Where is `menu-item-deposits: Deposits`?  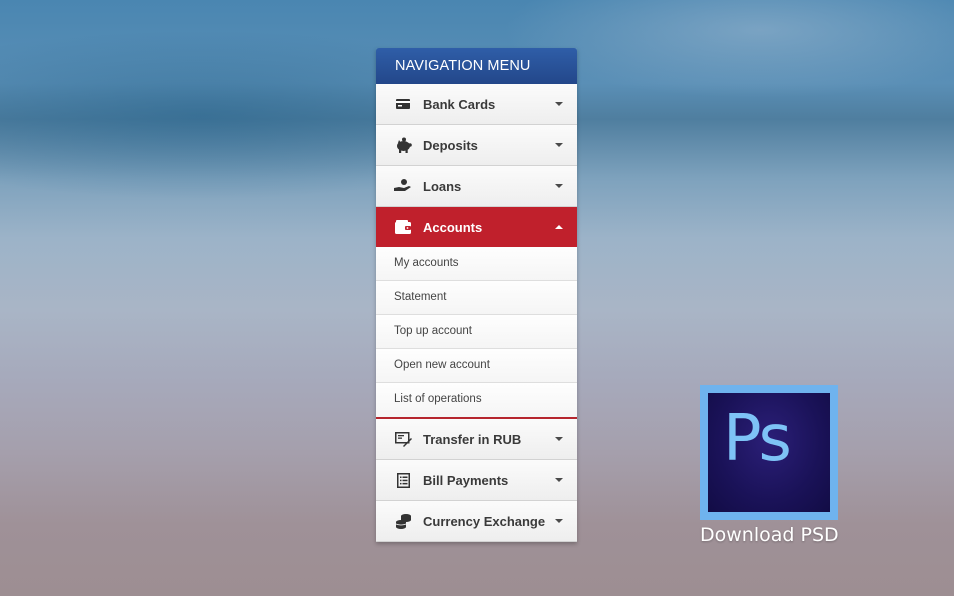
menu-item-deposits: Deposits is located at coordinates (476, 145).